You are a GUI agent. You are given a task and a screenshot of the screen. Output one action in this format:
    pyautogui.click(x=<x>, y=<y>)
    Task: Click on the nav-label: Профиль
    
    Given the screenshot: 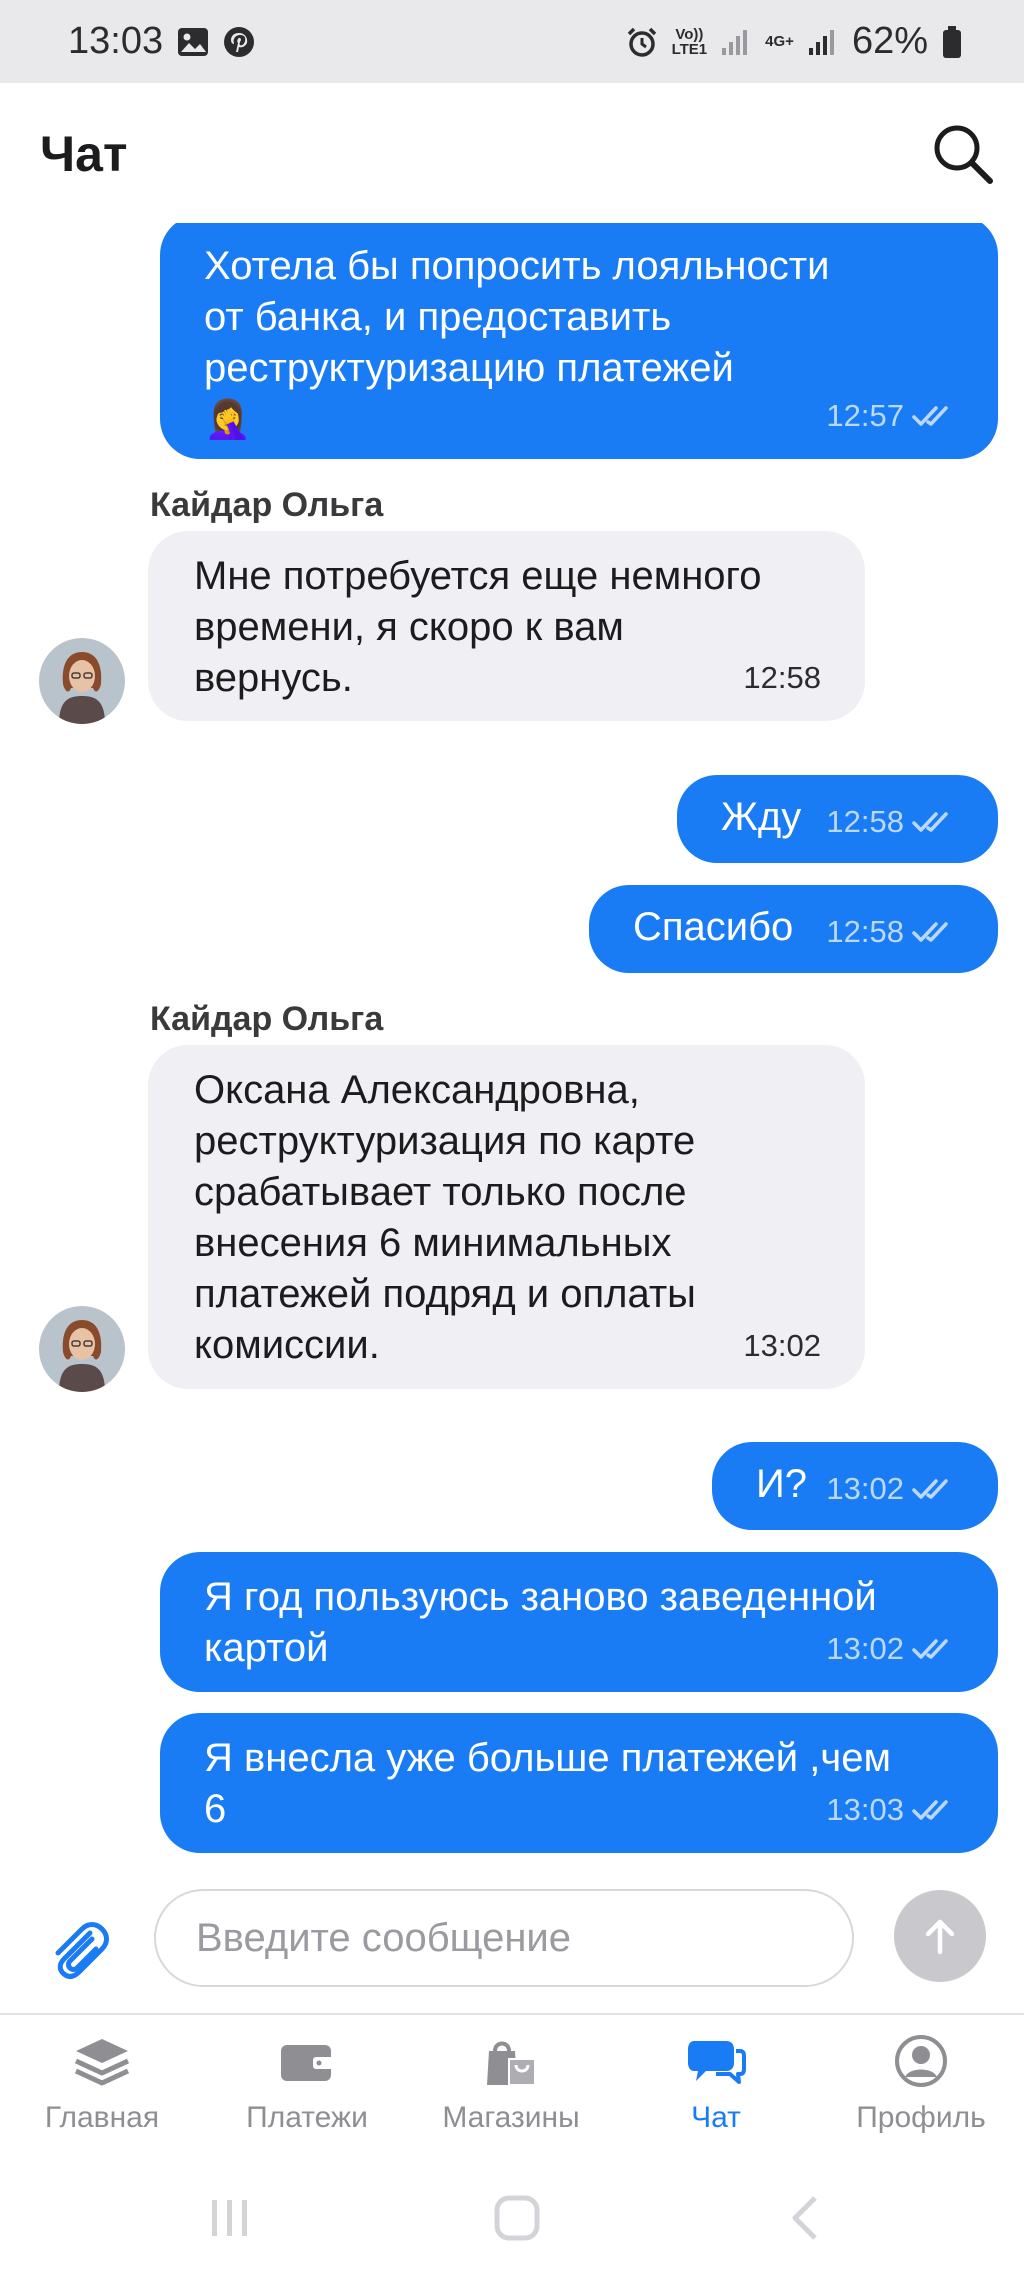 What is the action you would take?
    pyautogui.click(x=921, y=2117)
    